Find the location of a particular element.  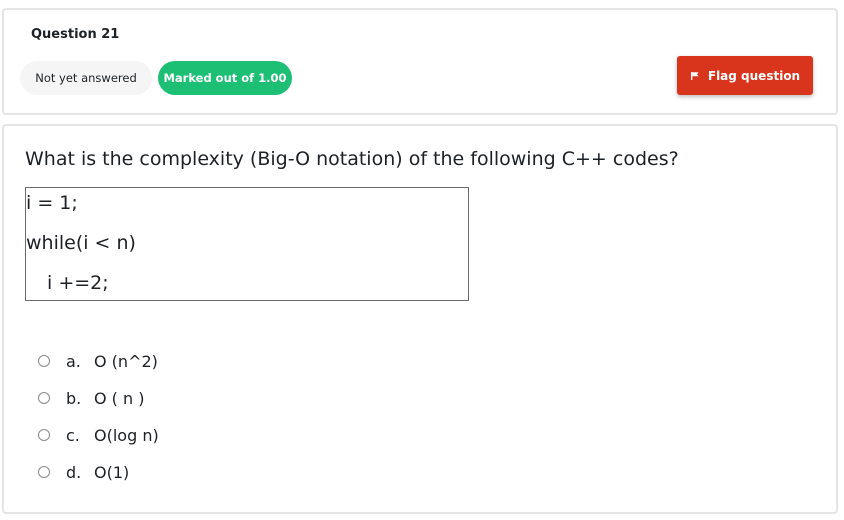

answer-option-d: d. O(1) is located at coordinates (83, 472).